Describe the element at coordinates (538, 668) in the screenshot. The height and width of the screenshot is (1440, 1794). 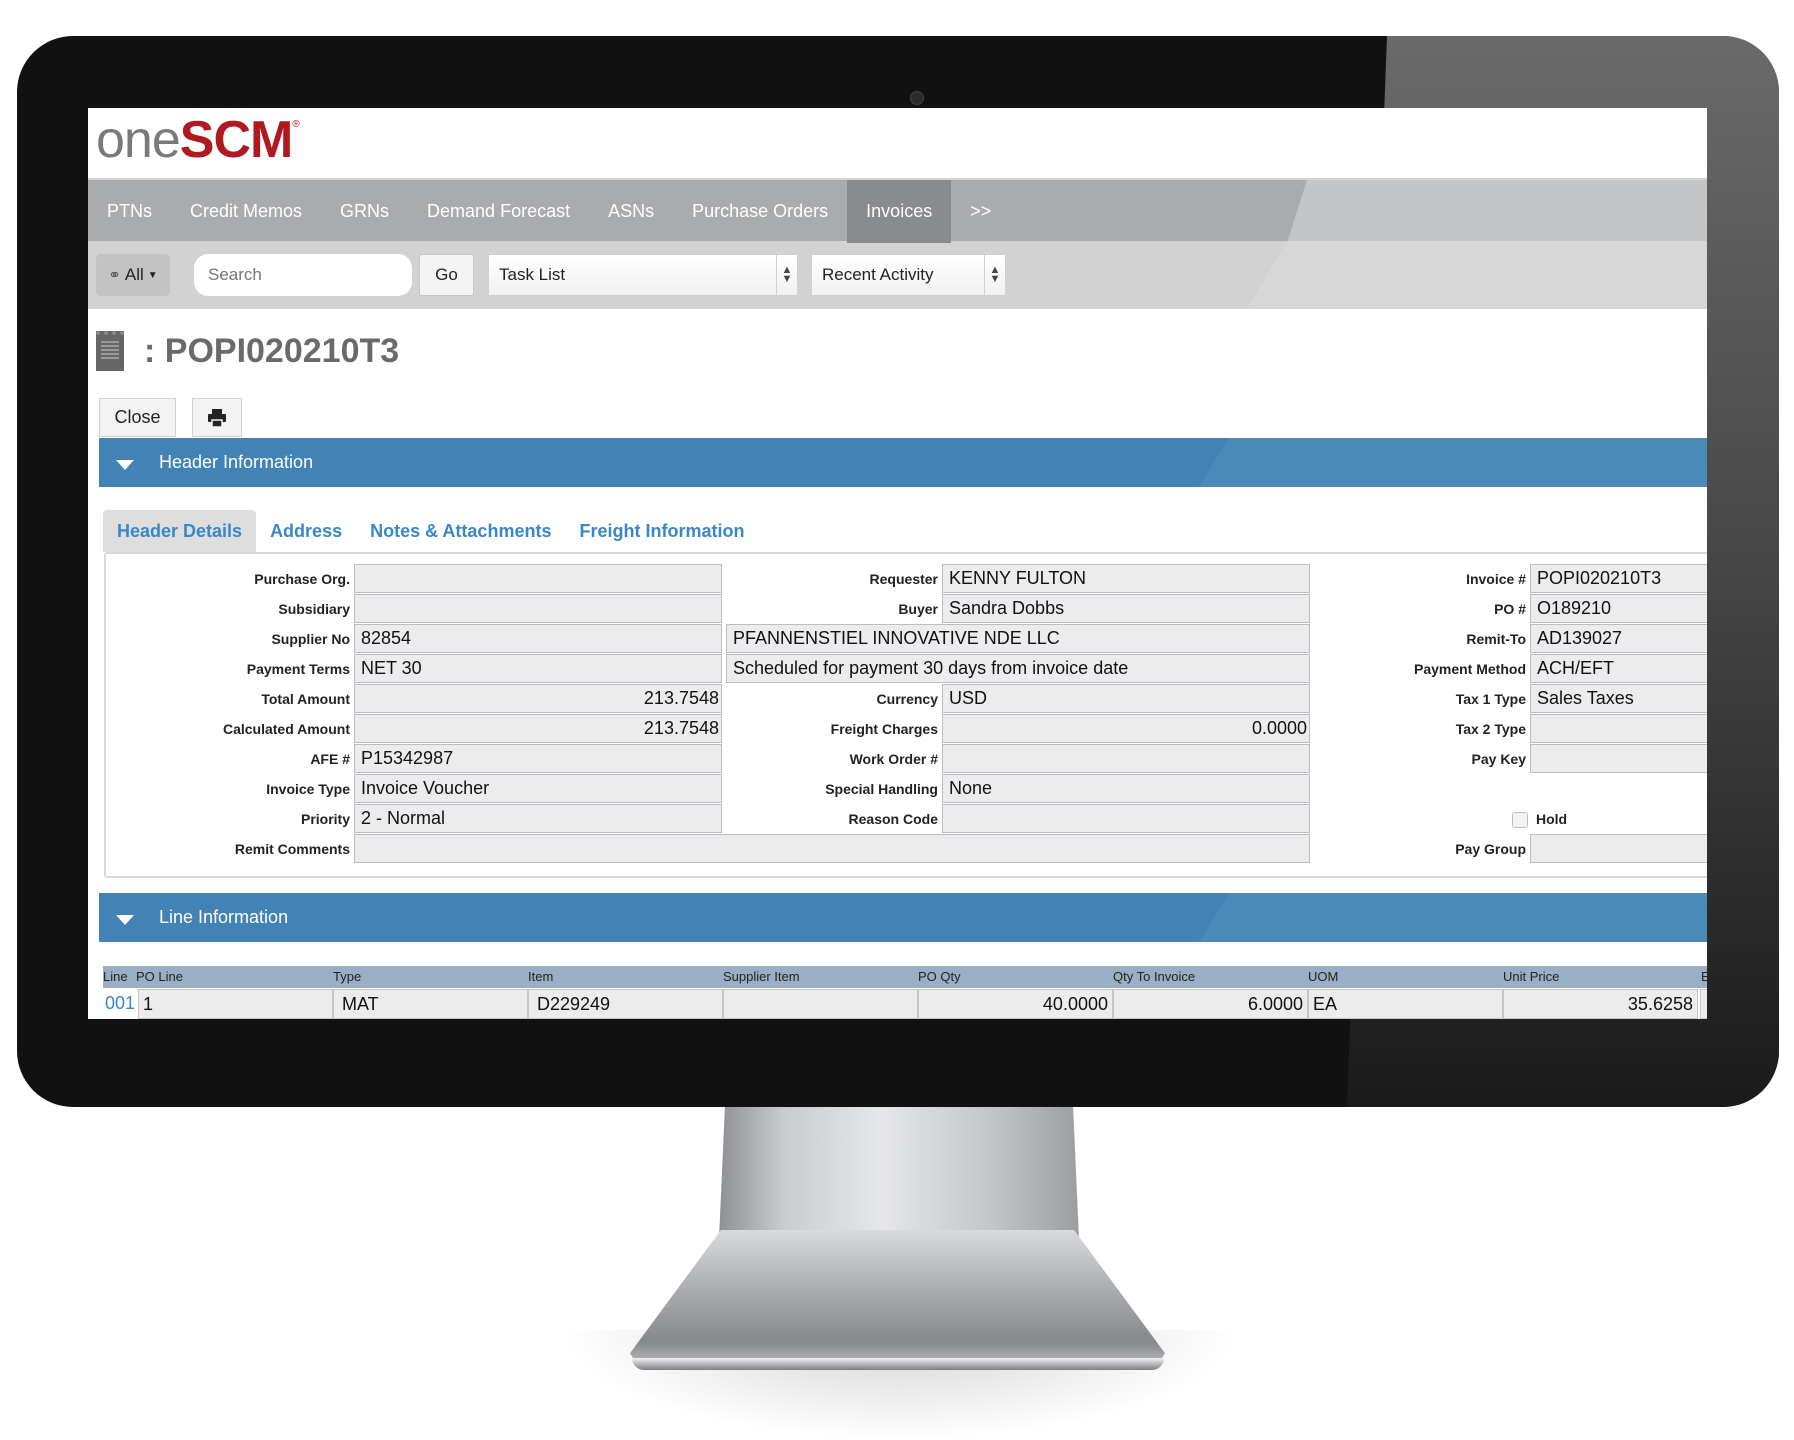
I see `field-payment-terms: NET 30` at that location.